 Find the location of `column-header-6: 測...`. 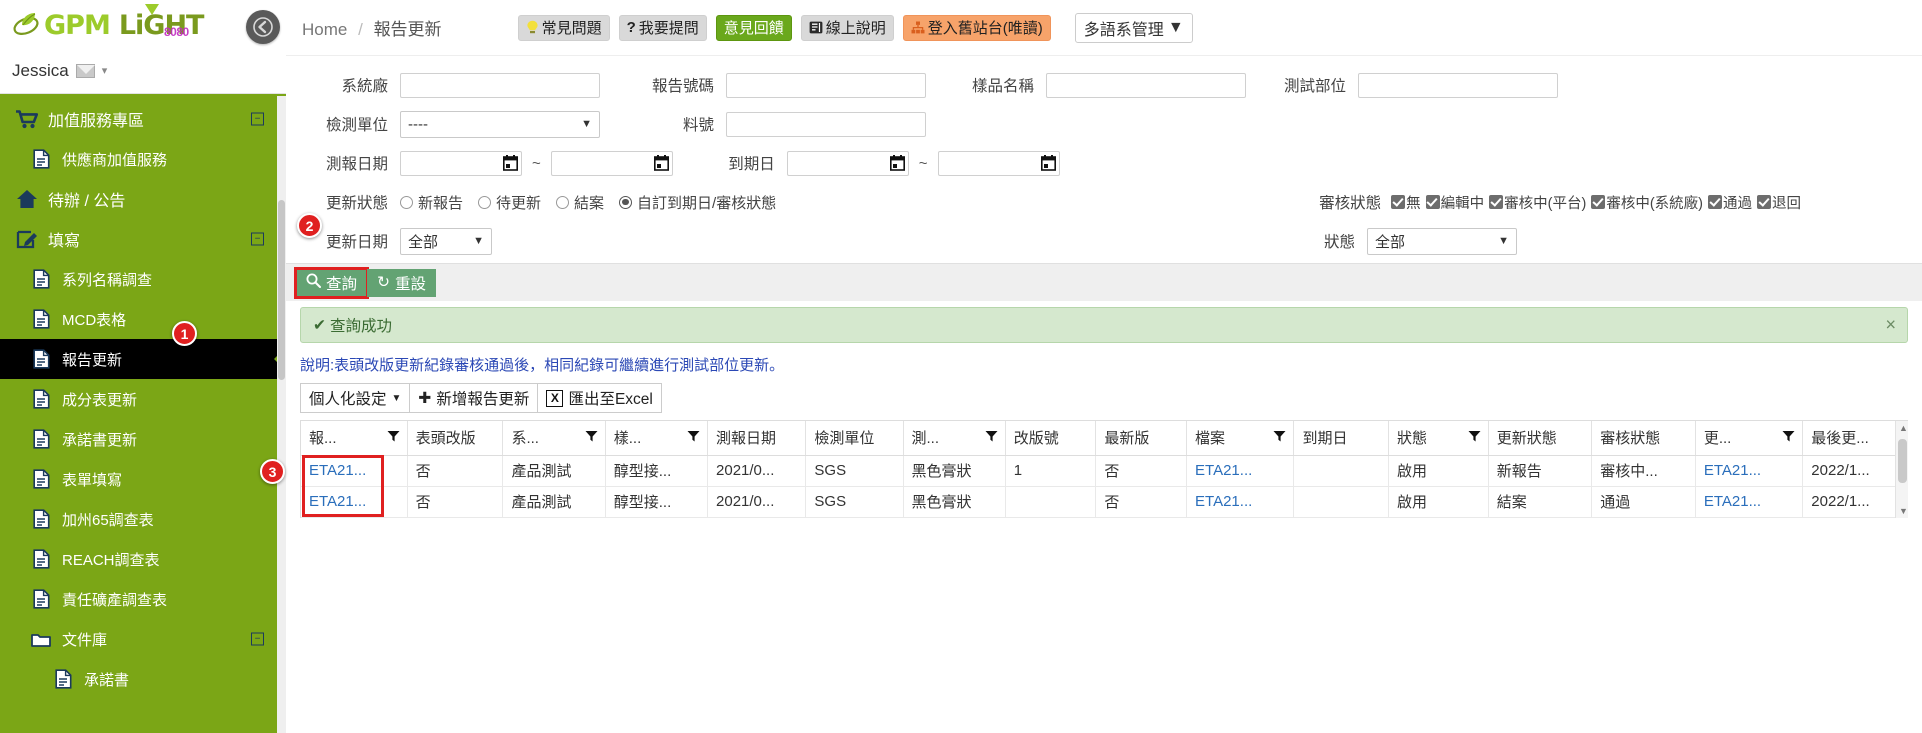

column-header-6: 測... is located at coordinates (954, 438).